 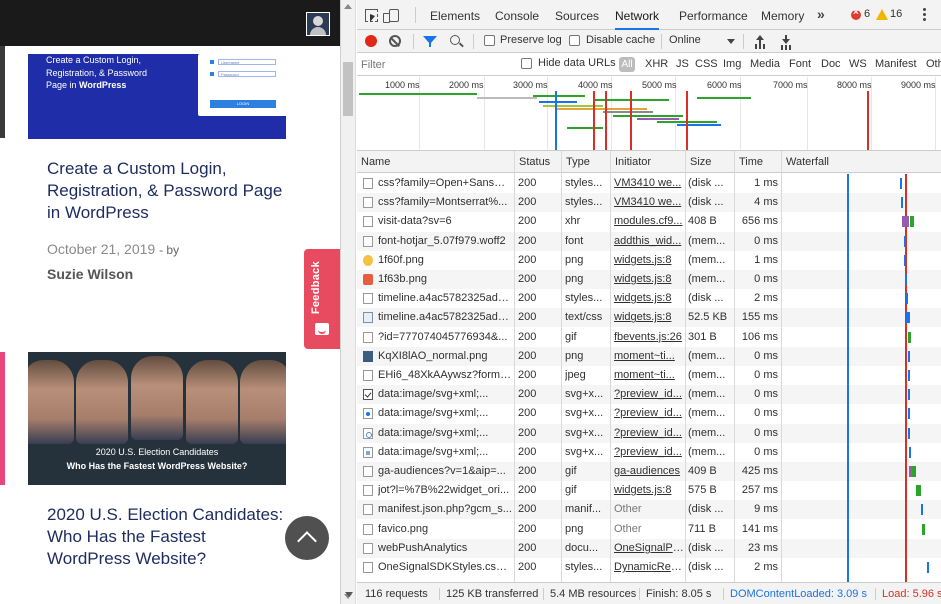 What do you see at coordinates (348, 6) in the screenshot?
I see `scroll-up-arrow-icon` at bounding box center [348, 6].